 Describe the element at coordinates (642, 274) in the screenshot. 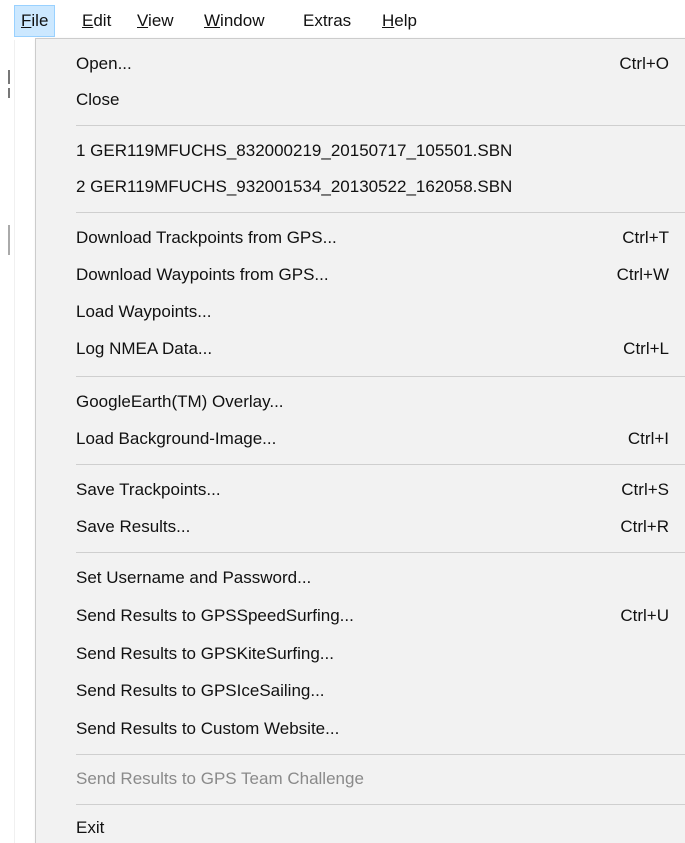

I see `menu-item-shortcut: Ctrl+W` at that location.